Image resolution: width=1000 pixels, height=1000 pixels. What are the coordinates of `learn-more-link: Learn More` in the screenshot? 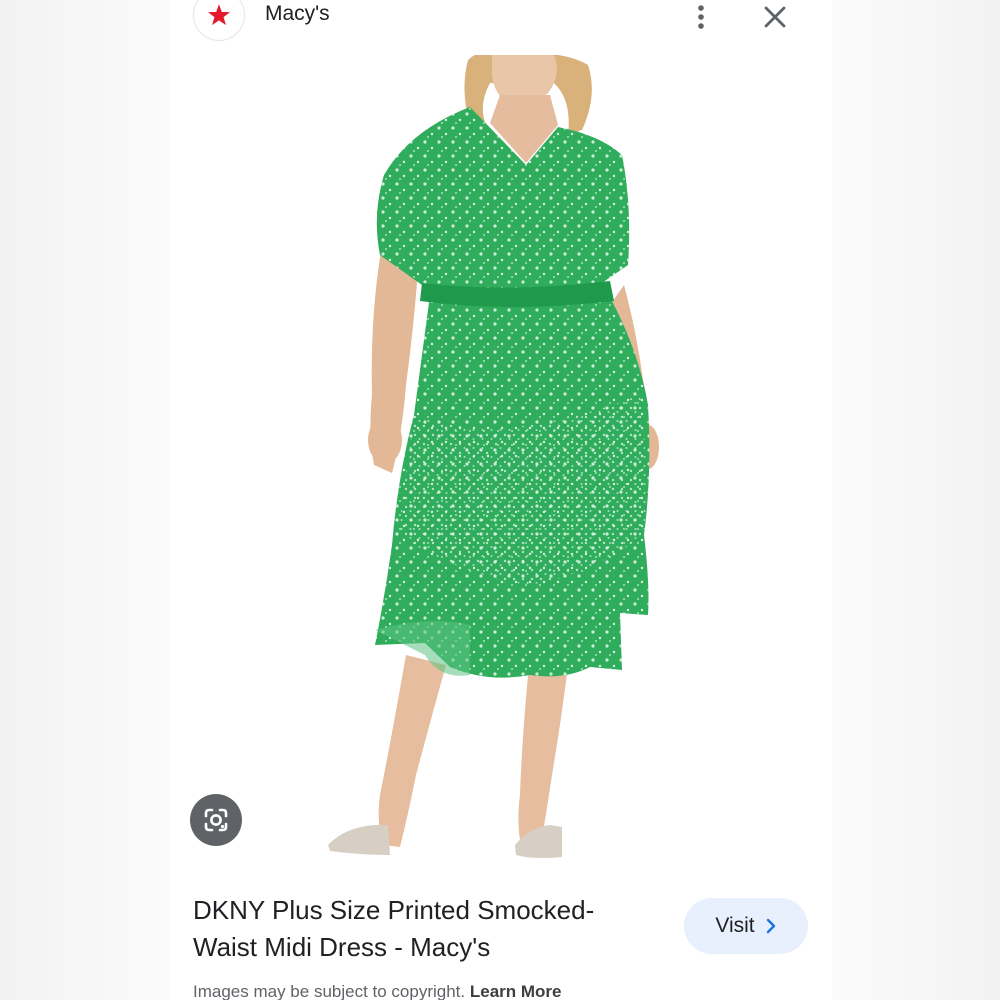 It's located at (516, 991).